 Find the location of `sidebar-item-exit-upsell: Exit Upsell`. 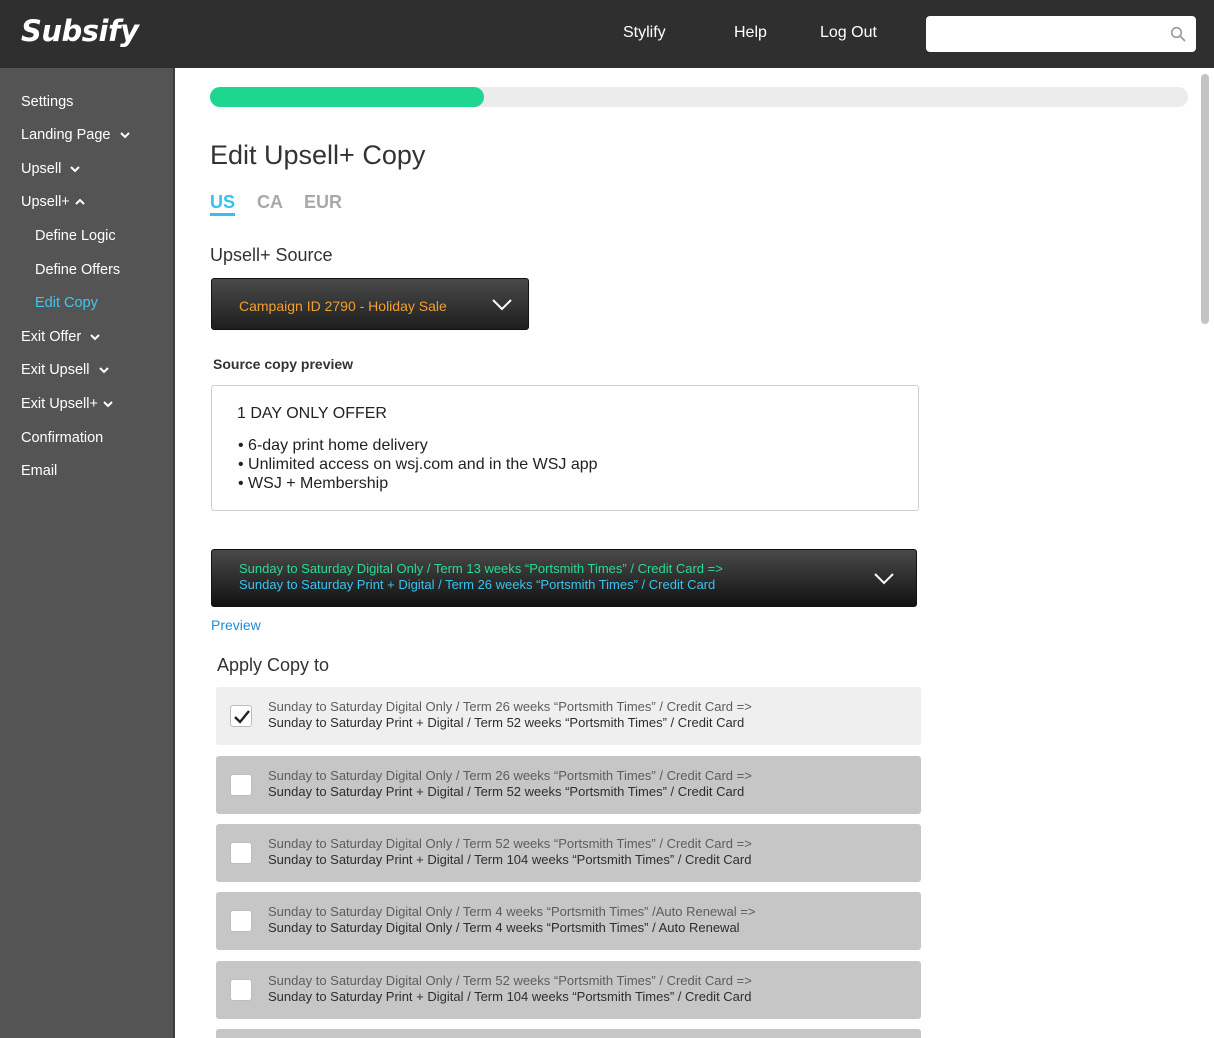

sidebar-item-exit-upsell: Exit Upsell is located at coordinates (65, 370).